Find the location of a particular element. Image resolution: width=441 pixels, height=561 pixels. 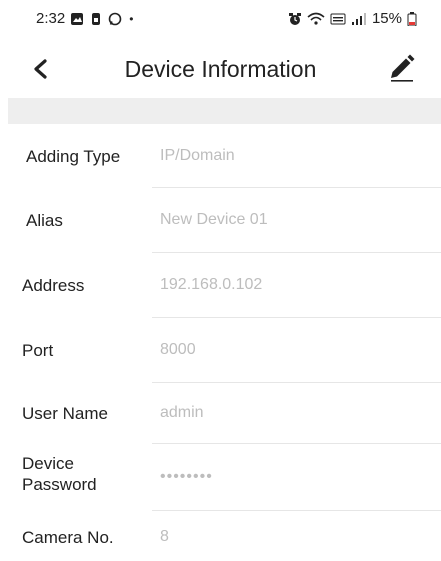

status-time: 2:32 is located at coordinates (51, 18).